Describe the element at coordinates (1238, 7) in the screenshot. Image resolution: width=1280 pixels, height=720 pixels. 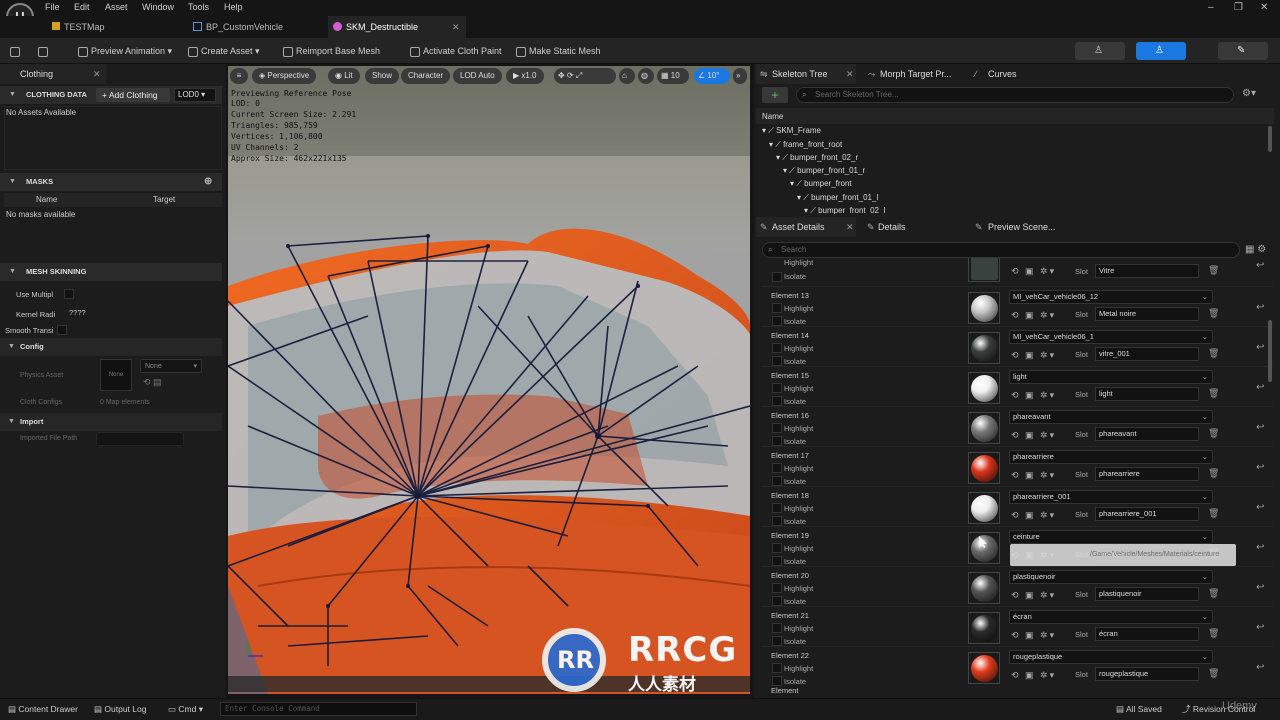
I see `restore-icon: ❐` at that location.